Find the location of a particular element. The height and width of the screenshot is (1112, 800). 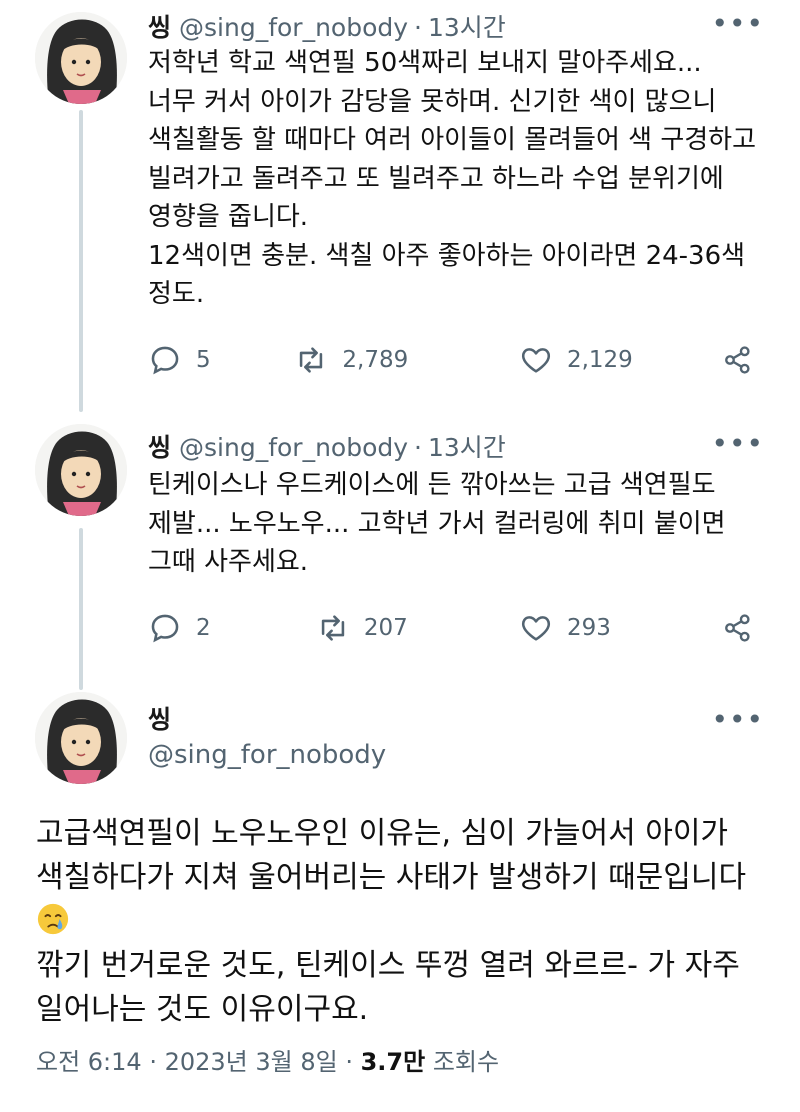

retweet-button: 2,789 is located at coordinates (406, 360).